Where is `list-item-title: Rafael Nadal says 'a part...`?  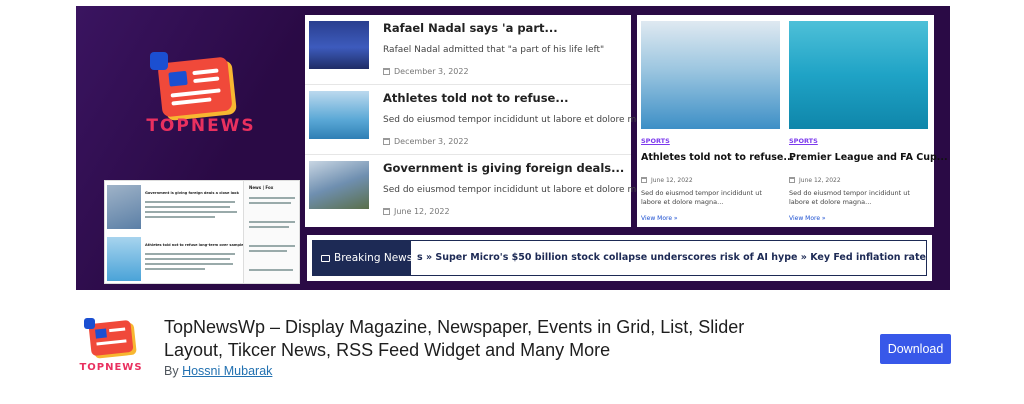 list-item-title: Rafael Nadal says 'a part... is located at coordinates (470, 28).